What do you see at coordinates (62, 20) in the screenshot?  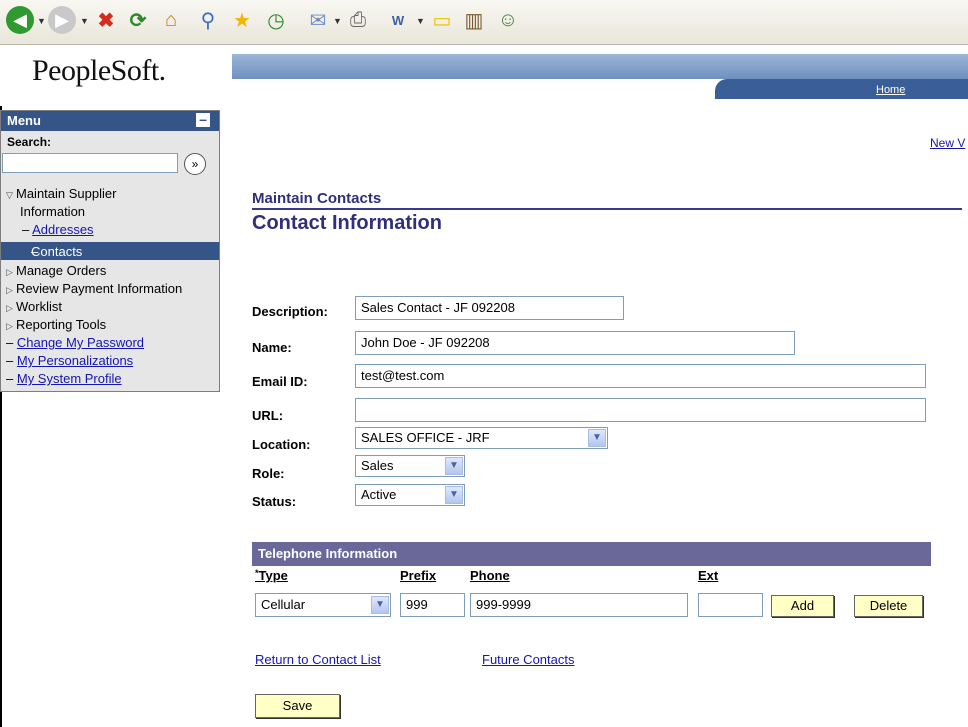 I see `forward-icon: ▶` at bounding box center [62, 20].